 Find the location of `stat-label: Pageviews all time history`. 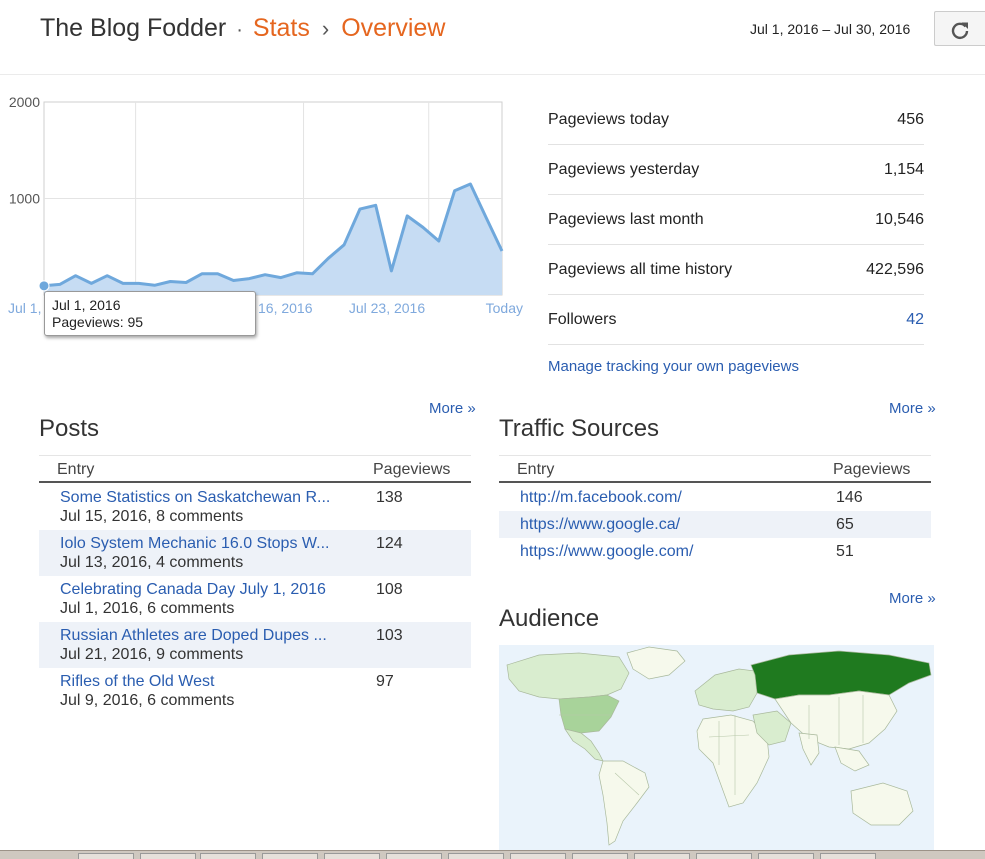

stat-label: Pageviews all time history is located at coordinates (640, 269).